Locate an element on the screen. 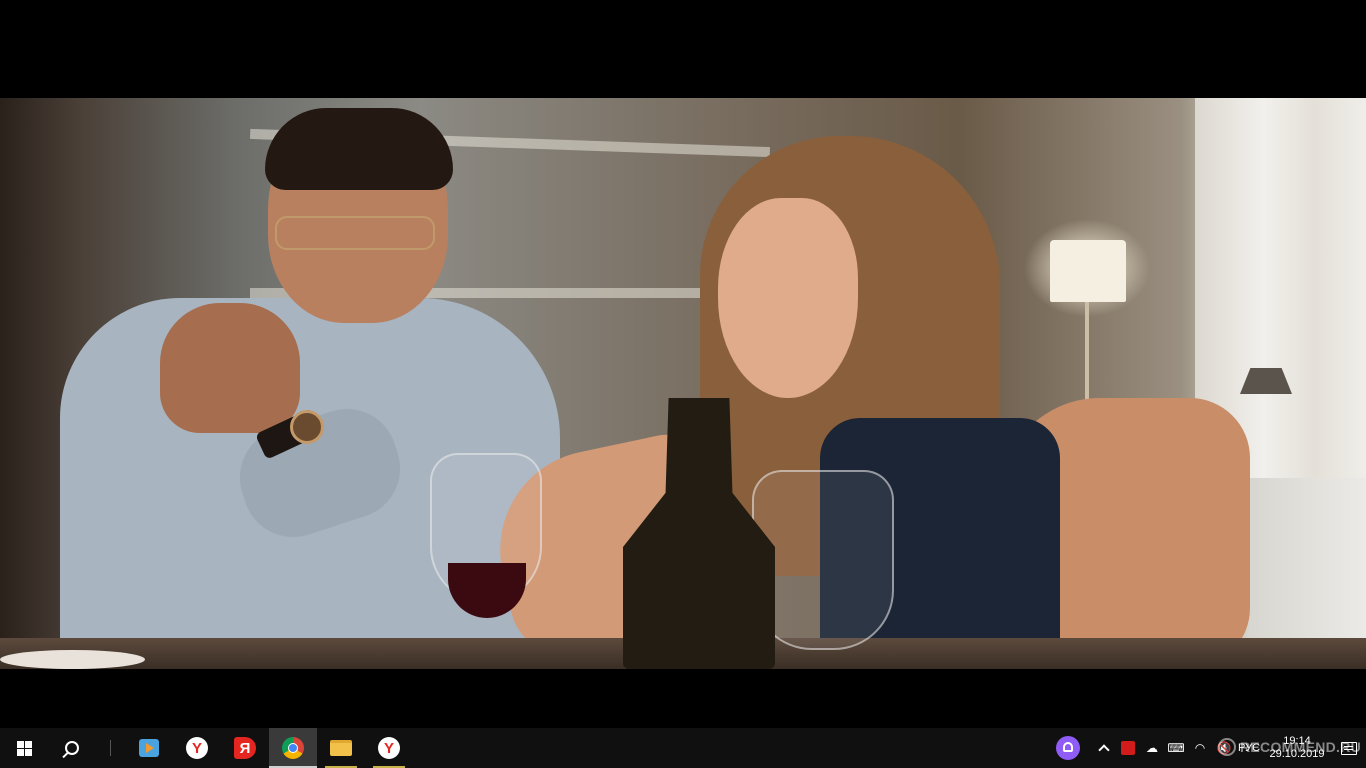 Image resolution: width=1366 pixels, height=768 pixels. folder-icon is located at coordinates (341, 748).